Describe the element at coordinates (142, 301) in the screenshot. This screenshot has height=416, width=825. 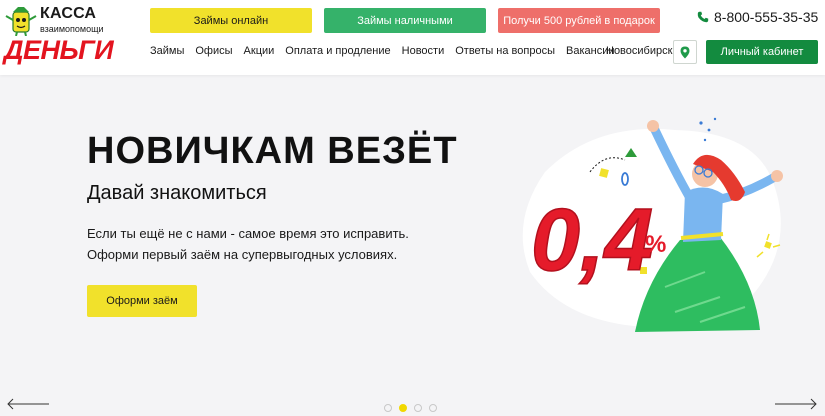
I see `apply-loan-button: Оформи заём` at that location.